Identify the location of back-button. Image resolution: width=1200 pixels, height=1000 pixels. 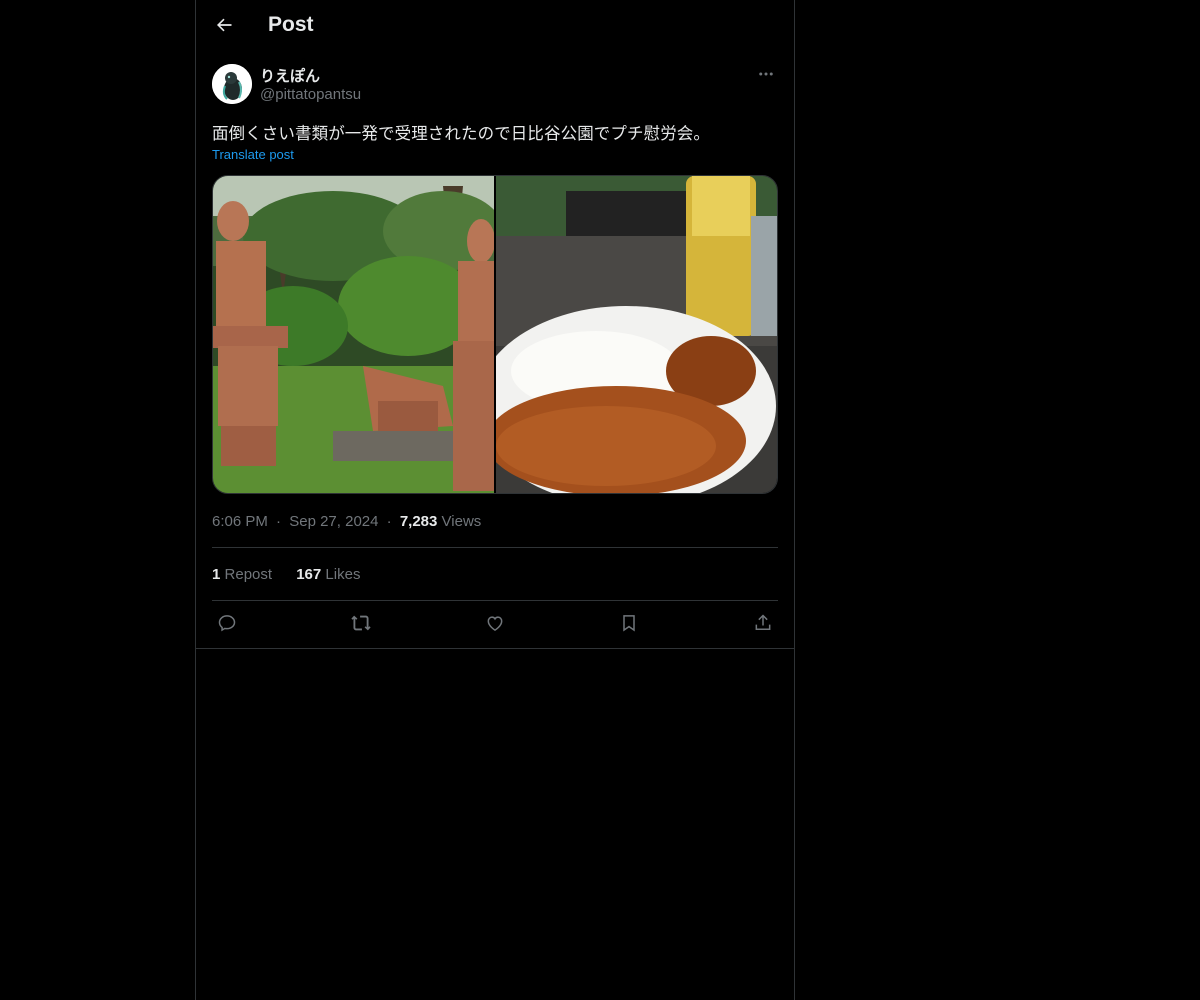
(224, 27).